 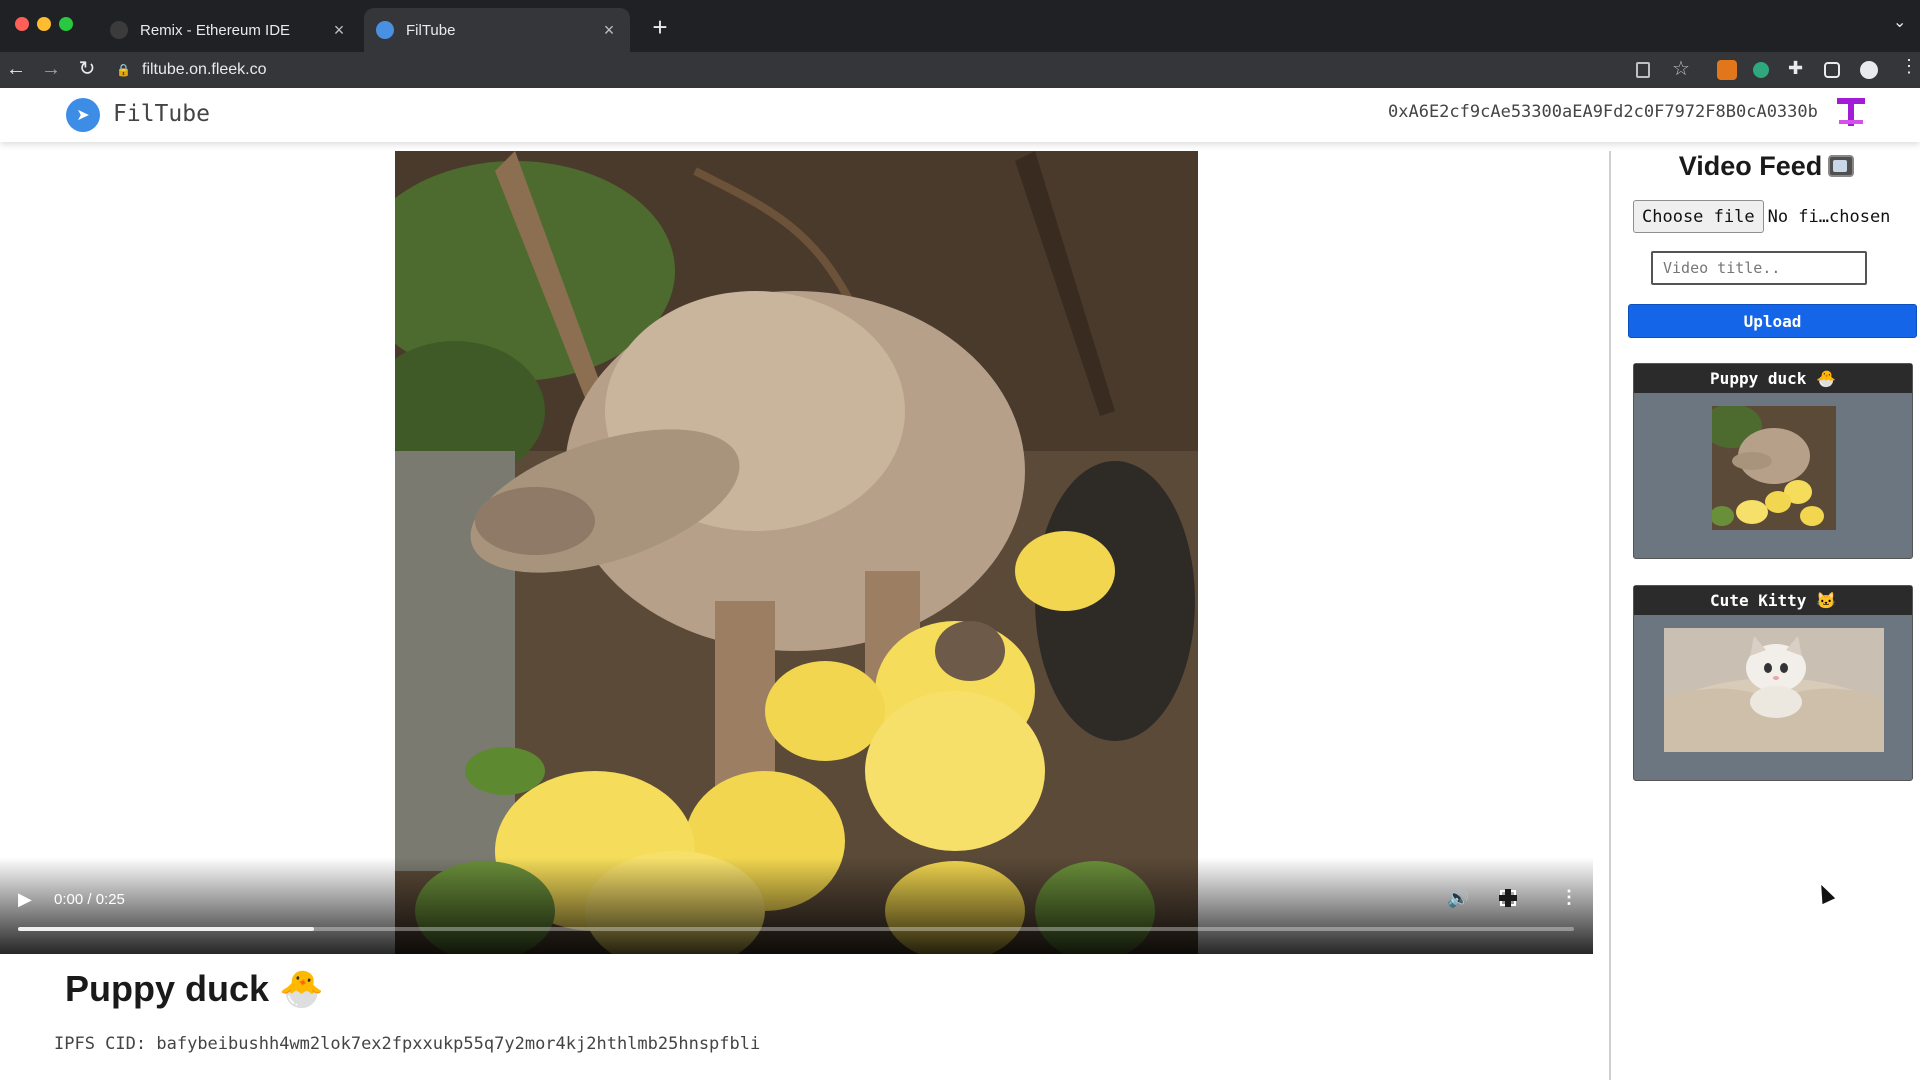 I want to click on volume-icon: 🔊, so click(x=1458, y=898).